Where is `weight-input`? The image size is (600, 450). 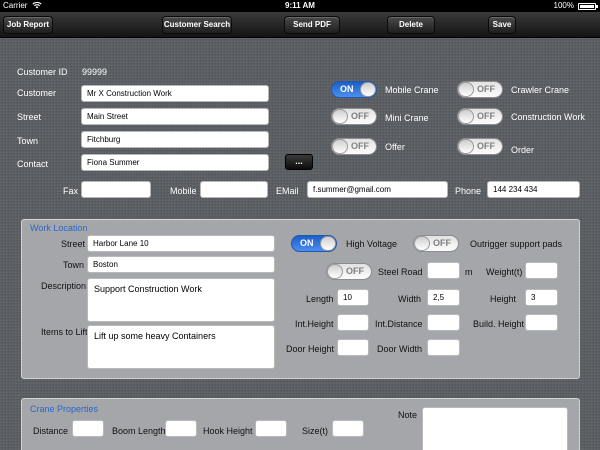 weight-input is located at coordinates (541, 270).